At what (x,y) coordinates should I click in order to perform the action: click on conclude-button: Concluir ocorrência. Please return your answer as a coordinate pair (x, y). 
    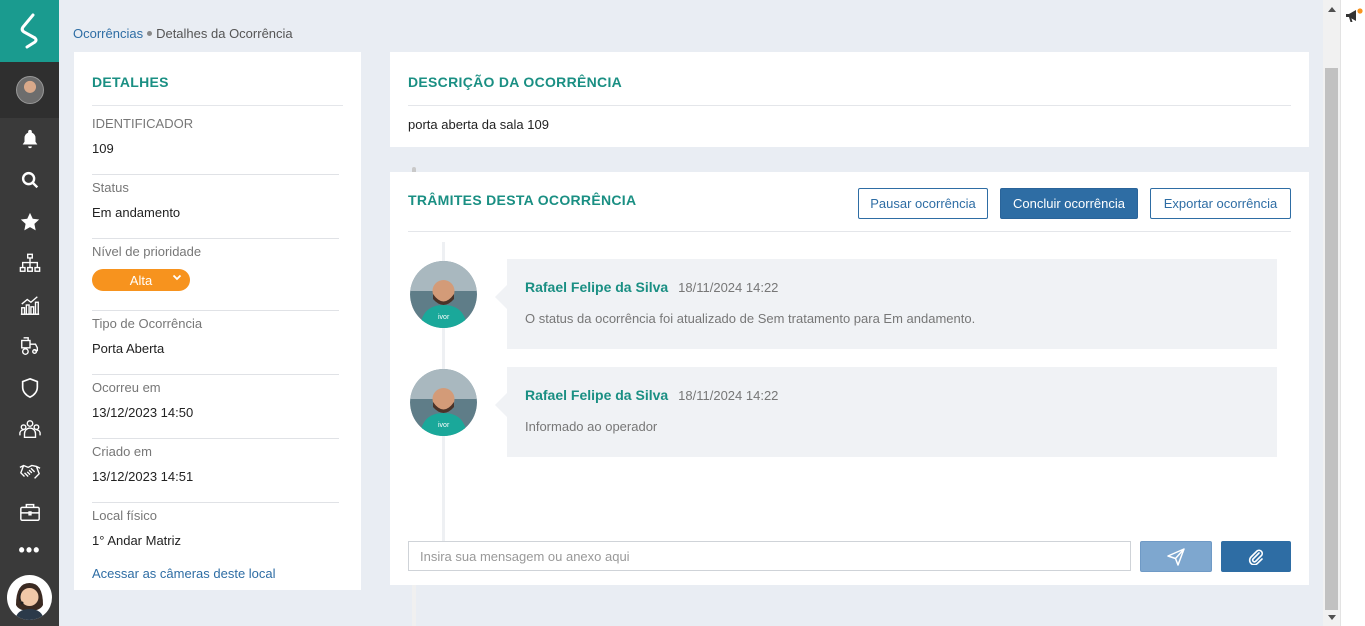
    Looking at the image, I should click on (1069, 203).